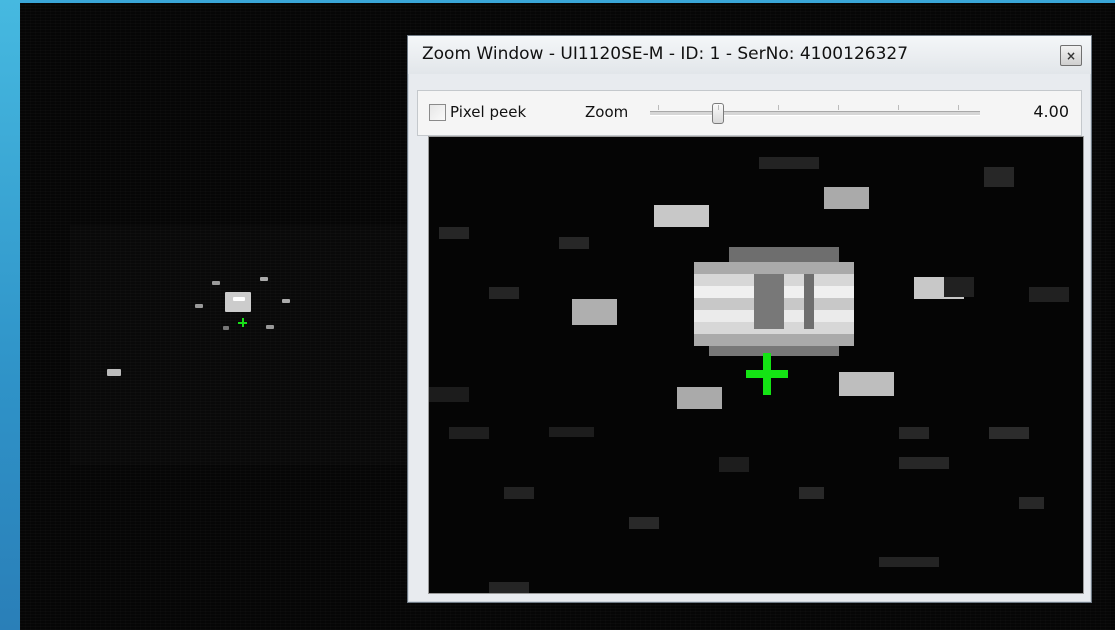 The height and width of the screenshot is (630, 1115). Describe the element at coordinates (815, 113) in the screenshot. I see `zoom-slider` at that location.